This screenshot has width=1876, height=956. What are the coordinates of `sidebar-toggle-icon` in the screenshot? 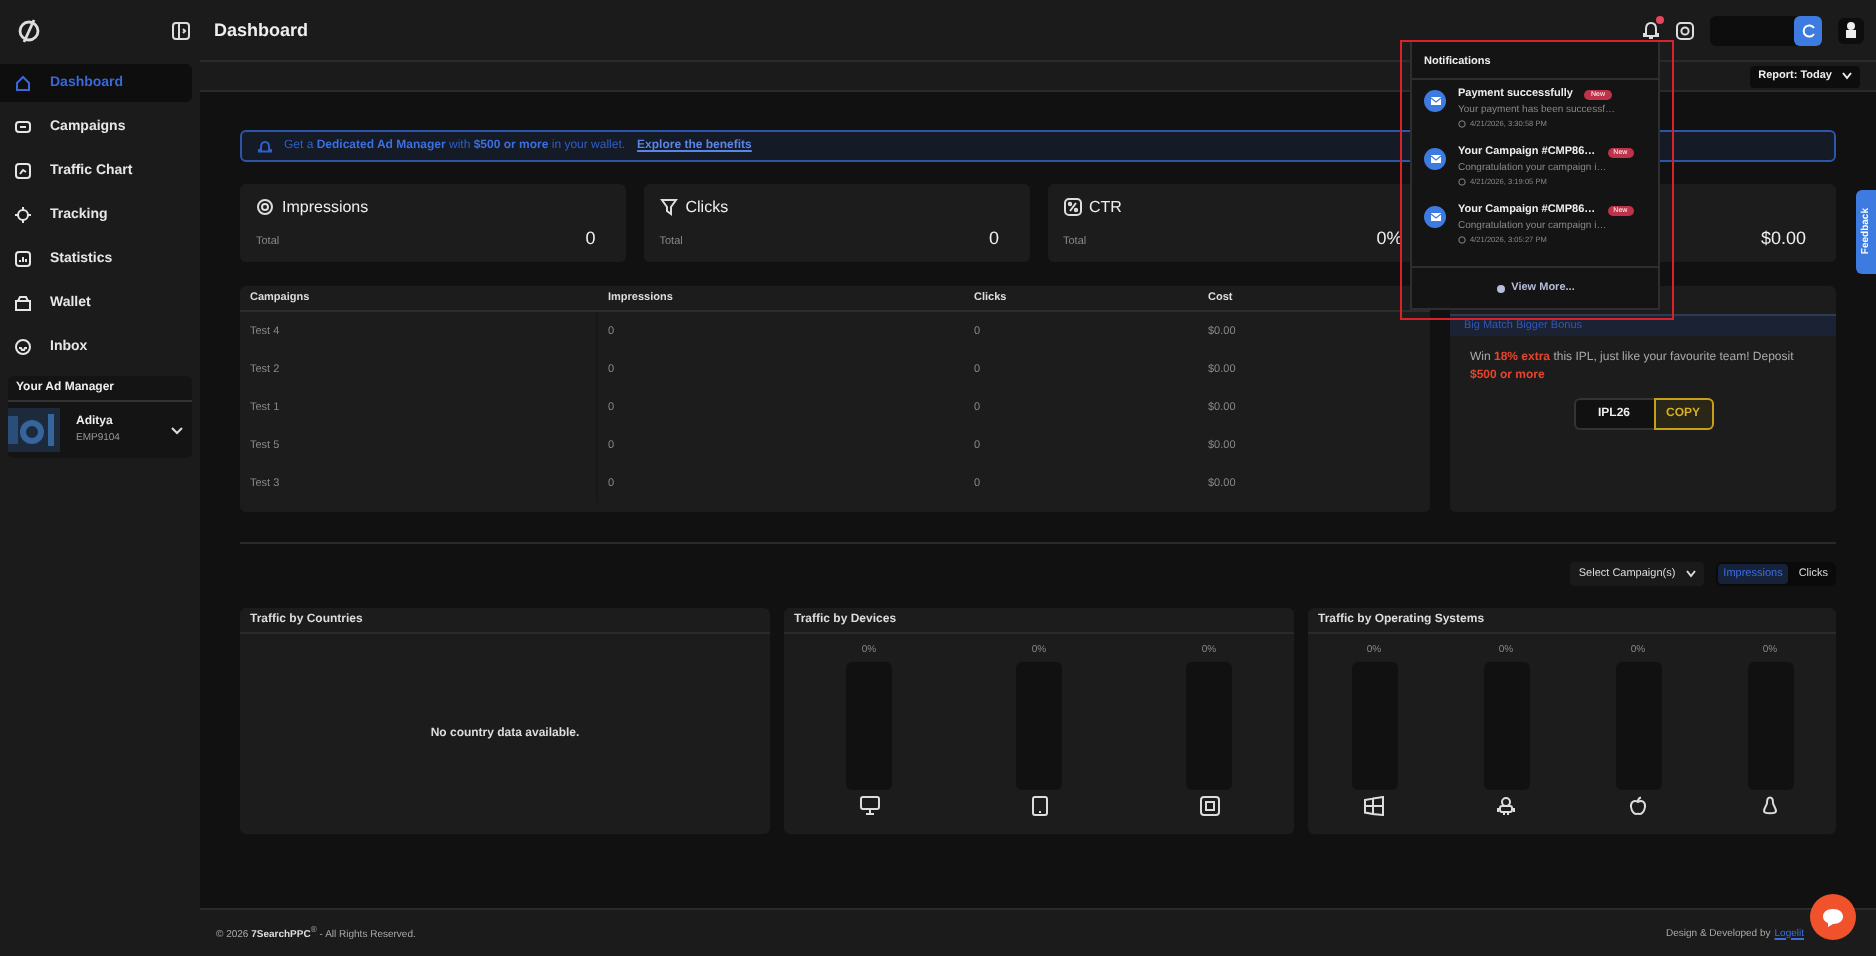 It's located at (181, 30).